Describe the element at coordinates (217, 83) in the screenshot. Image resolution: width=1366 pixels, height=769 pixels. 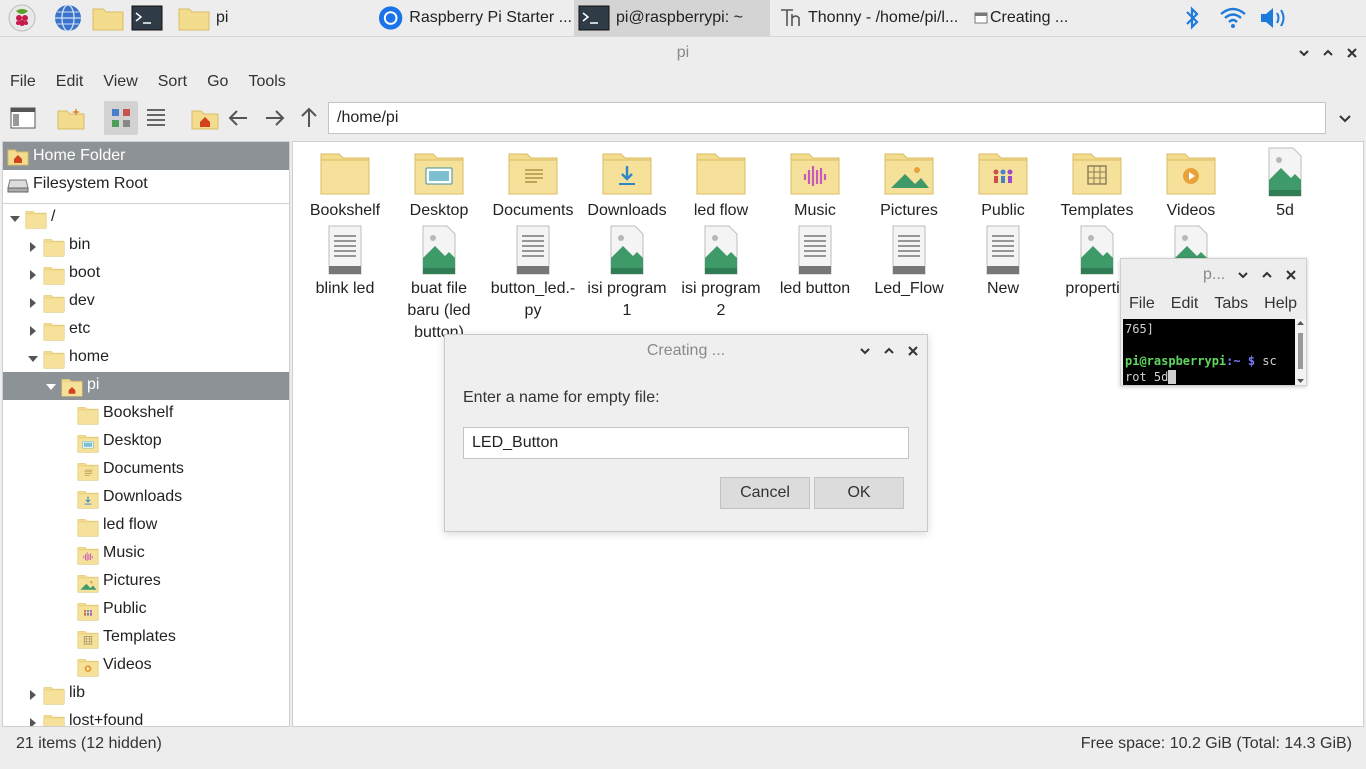
I see `menu-go: Go` at that location.